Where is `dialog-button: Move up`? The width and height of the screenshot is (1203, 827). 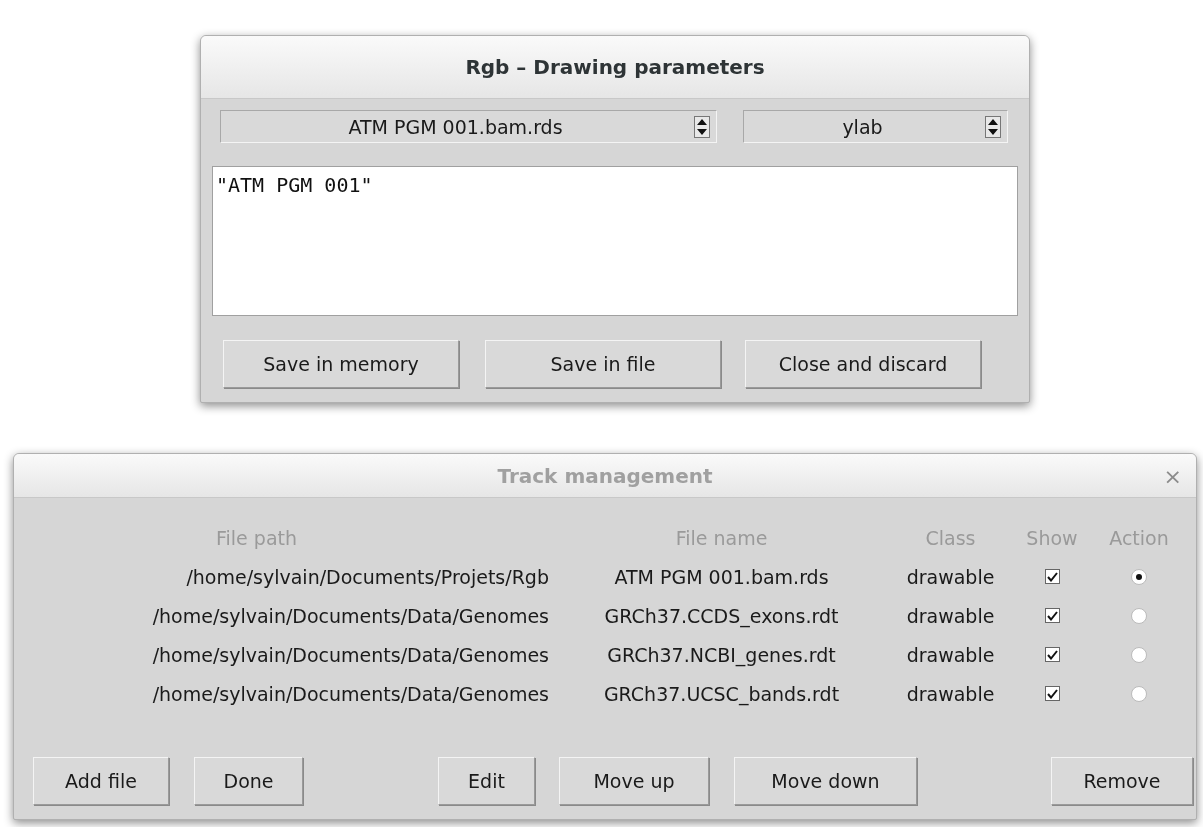
dialog-button: Move up is located at coordinates (634, 781).